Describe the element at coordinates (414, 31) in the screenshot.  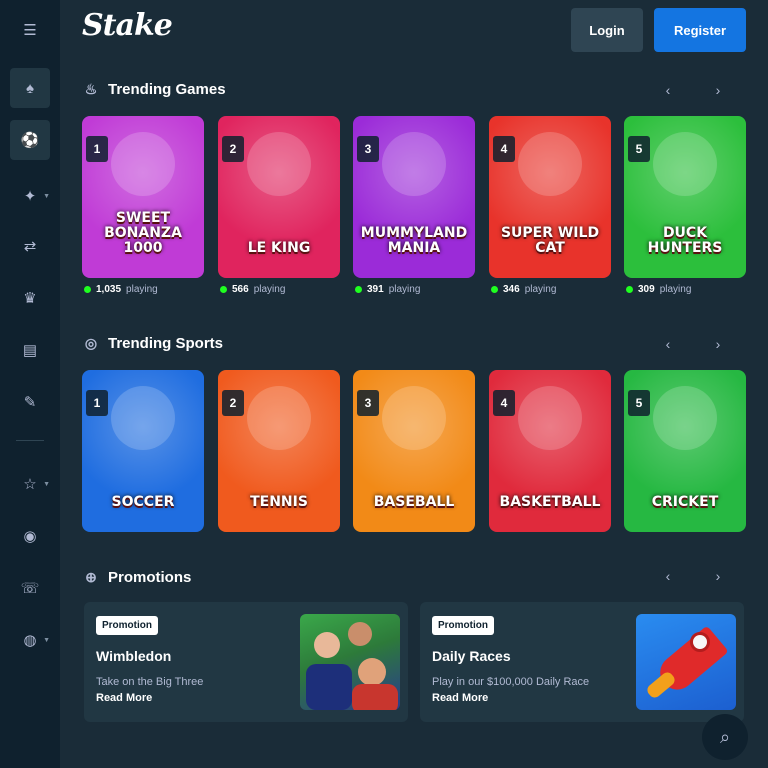
I see `top-header: Stake Login Register` at that location.